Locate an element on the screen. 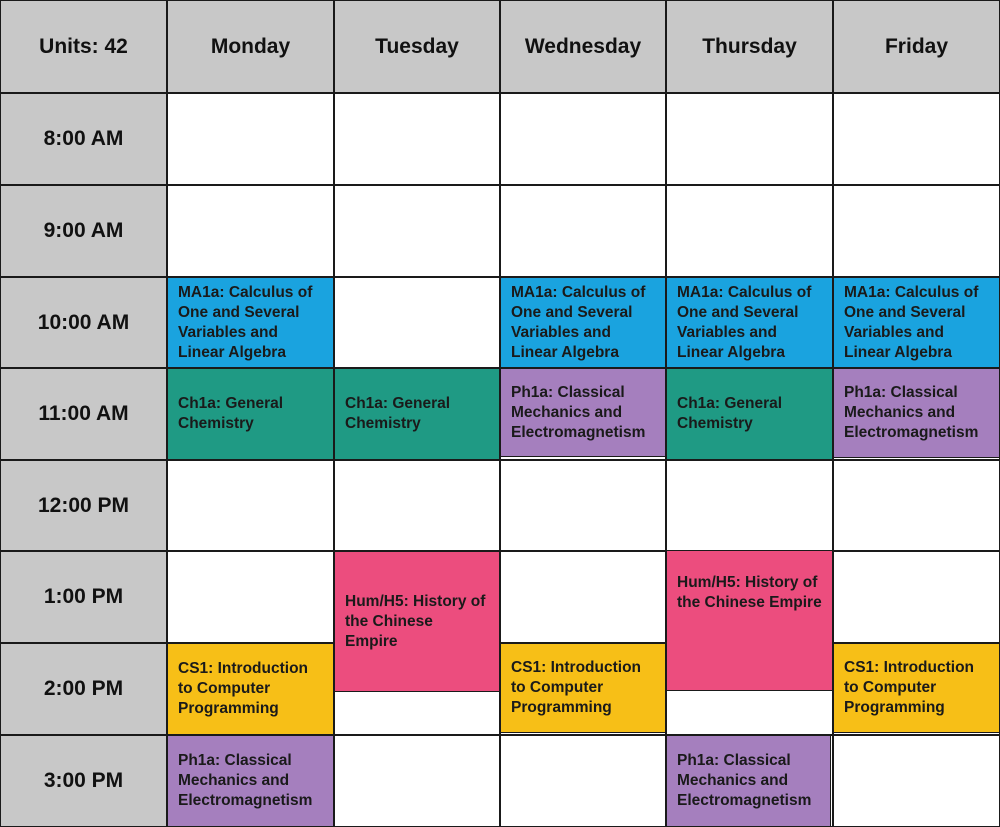 The width and height of the screenshot is (1000, 827). time-slot: 9:00 AM is located at coordinates (83, 231).